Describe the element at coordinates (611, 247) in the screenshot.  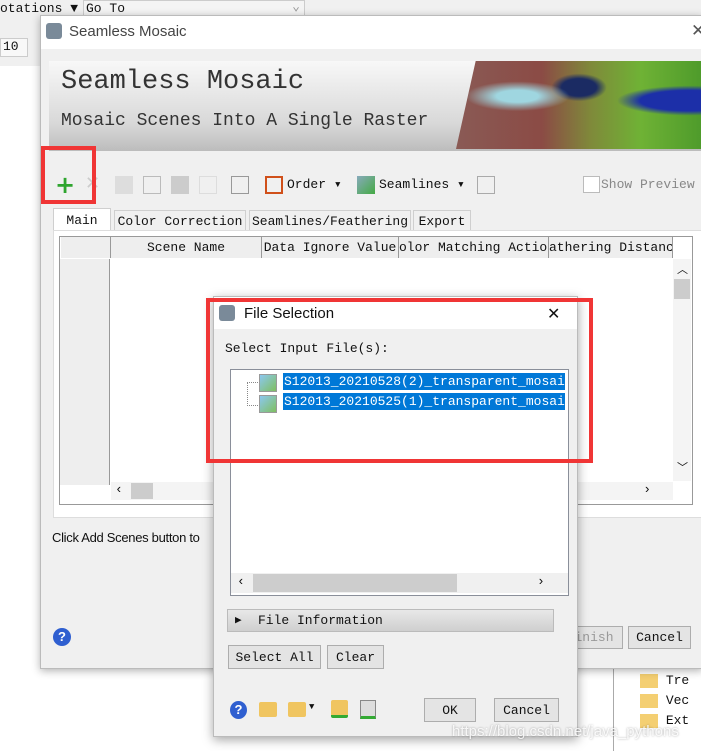
I see `column-header-feathering-distance: athering Distanc` at that location.